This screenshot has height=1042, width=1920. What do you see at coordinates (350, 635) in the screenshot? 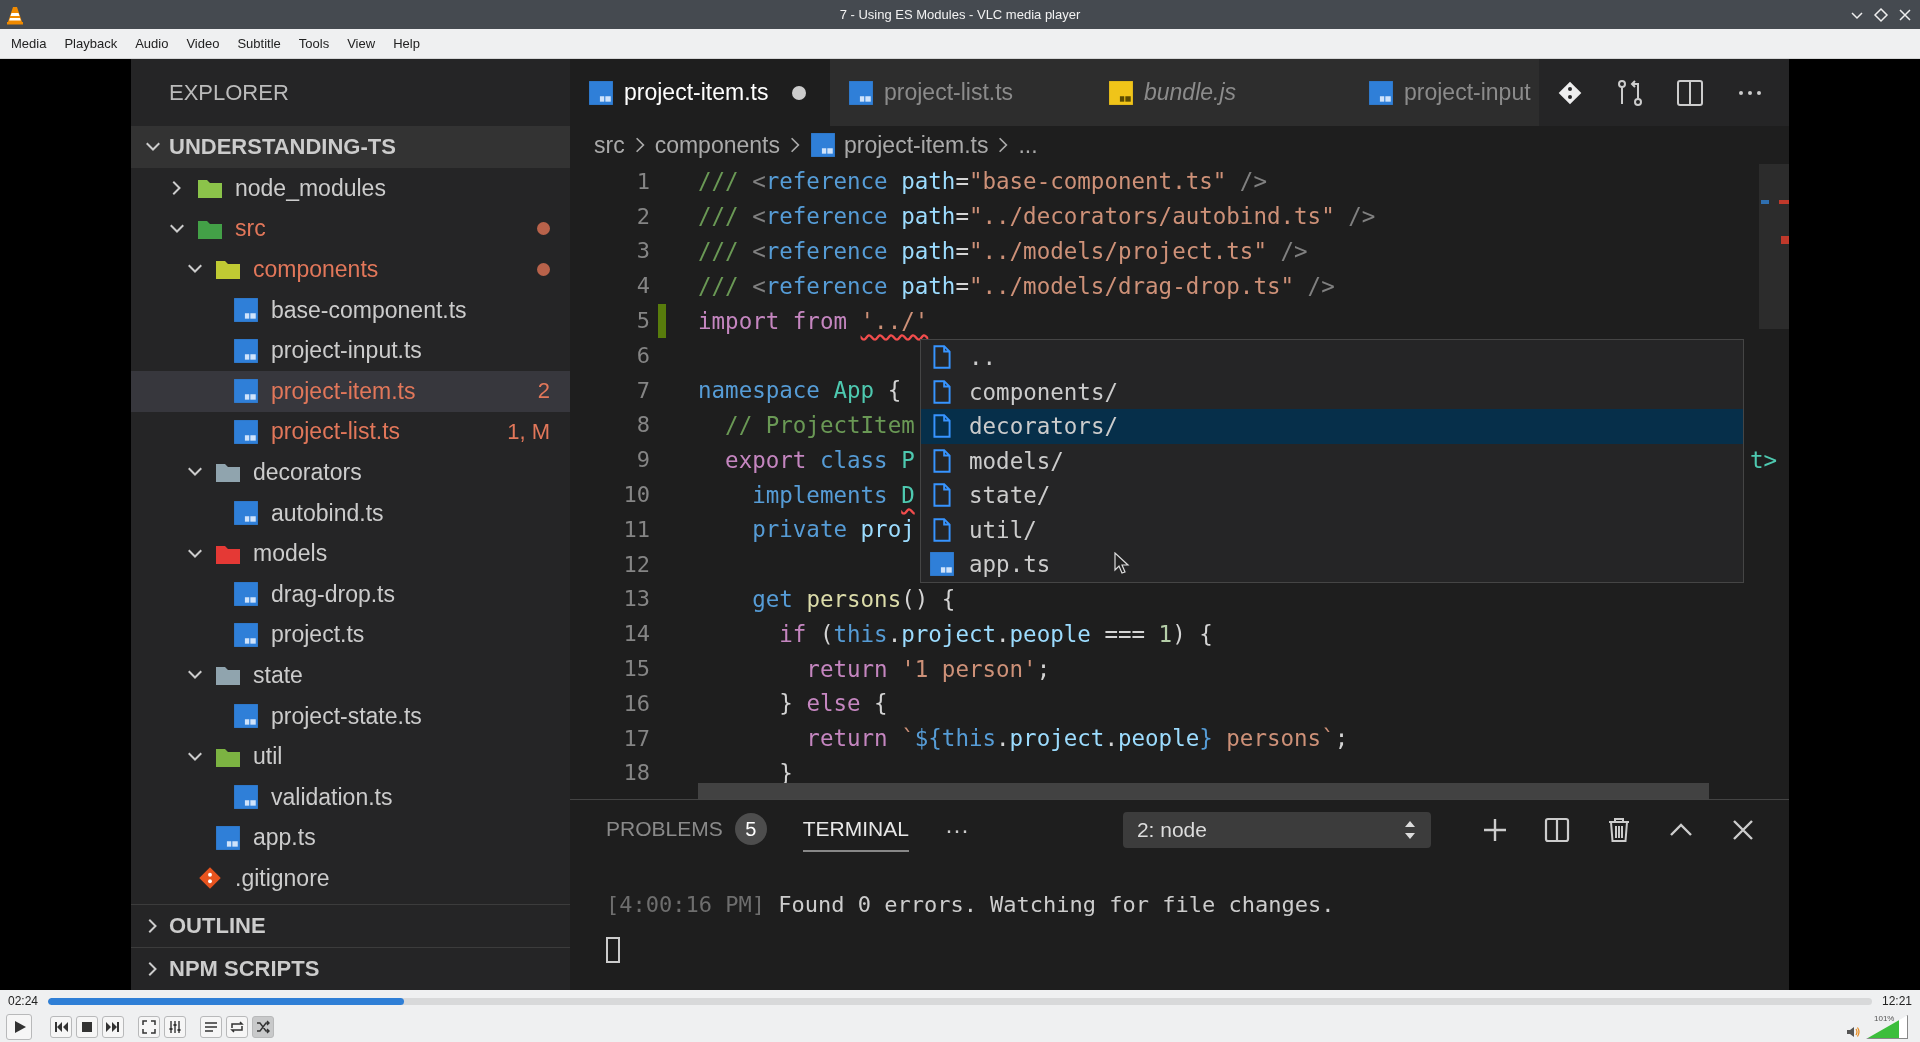
I see `file-item: project.ts` at bounding box center [350, 635].